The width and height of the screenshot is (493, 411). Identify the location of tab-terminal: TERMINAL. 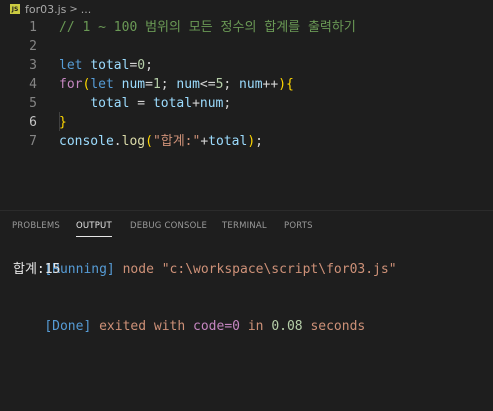
(244, 226).